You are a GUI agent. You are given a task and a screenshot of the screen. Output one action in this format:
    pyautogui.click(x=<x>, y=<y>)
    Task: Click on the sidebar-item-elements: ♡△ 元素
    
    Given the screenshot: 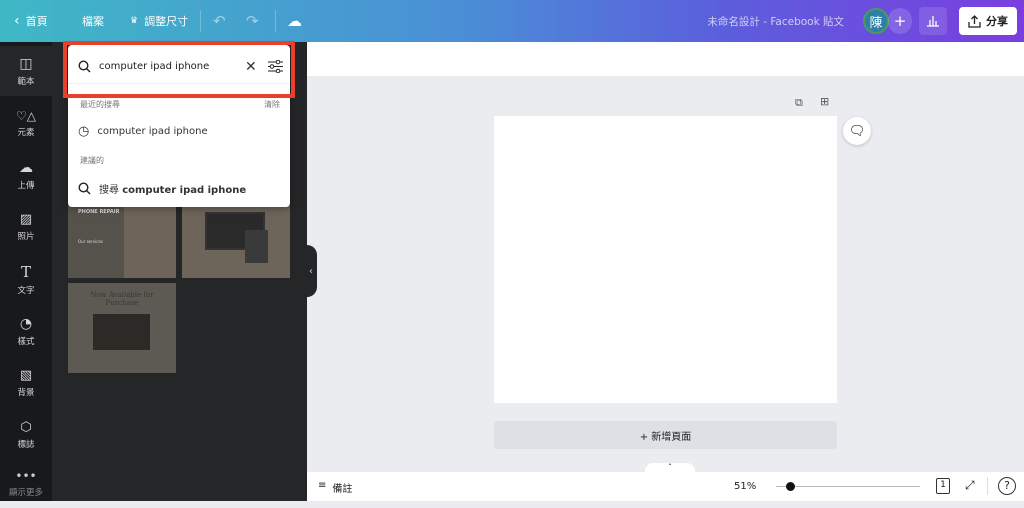 What is the action you would take?
    pyautogui.click(x=26, y=123)
    